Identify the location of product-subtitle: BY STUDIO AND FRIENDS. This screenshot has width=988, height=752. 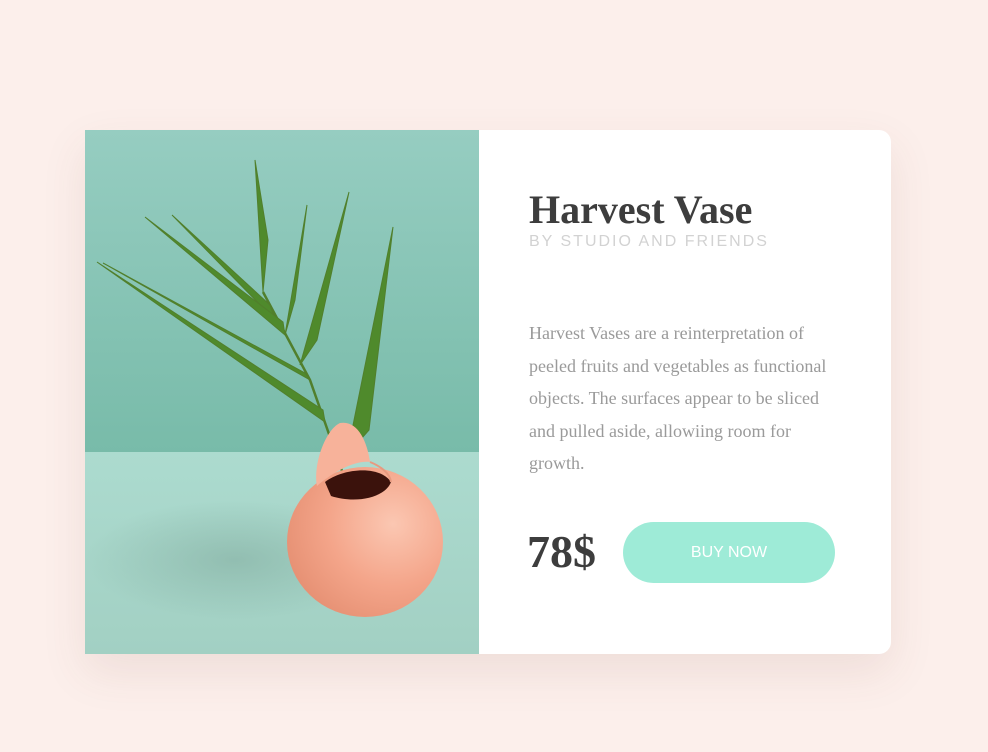
(649, 241).